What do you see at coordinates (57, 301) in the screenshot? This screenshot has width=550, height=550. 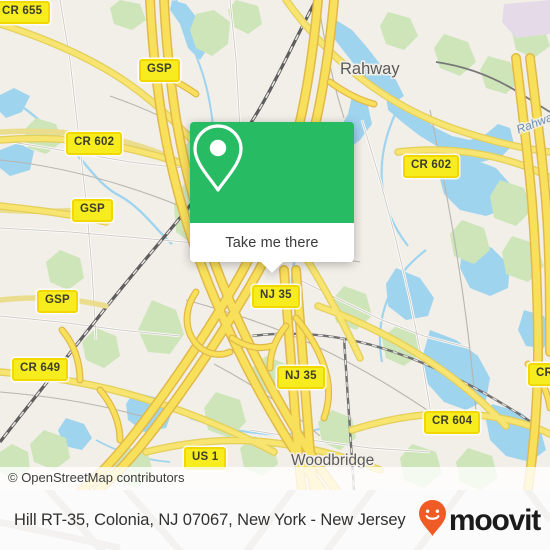 I see `road-shield-gsp-south: GSP` at bounding box center [57, 301].